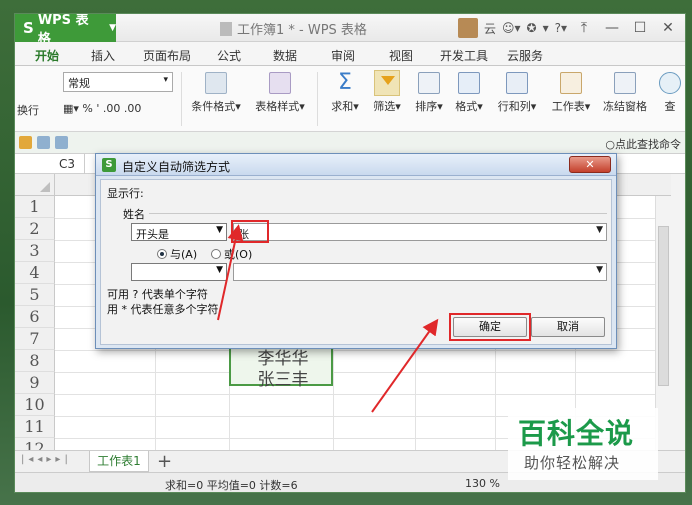  What do you see at coordinates (663, 306) in the screenshot?
I see `scroll-thumb` at bounding box center [663, 306].